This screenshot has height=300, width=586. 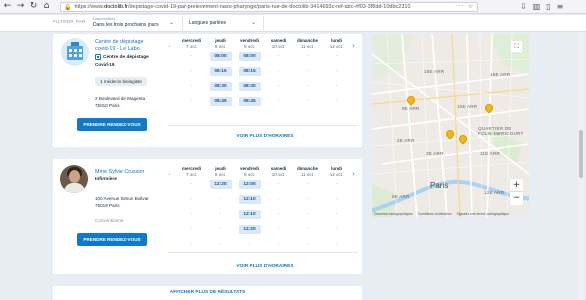 I want to click on map-footer-link: Données cartographiques, so click(x=393, y=214).